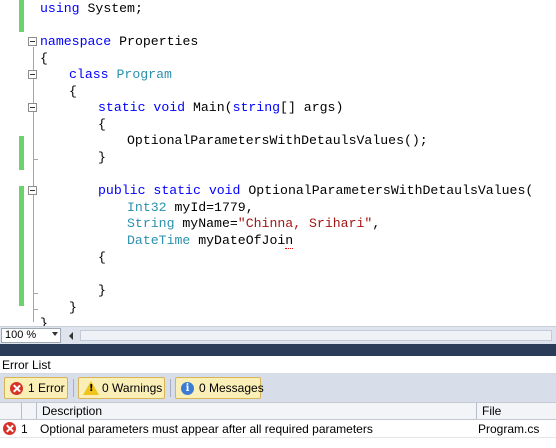 This screenshot has height=448, width=556. Describe the element at coordinates (32, 107) in the screenshot. I see `collapse-main-toggle` at that location.